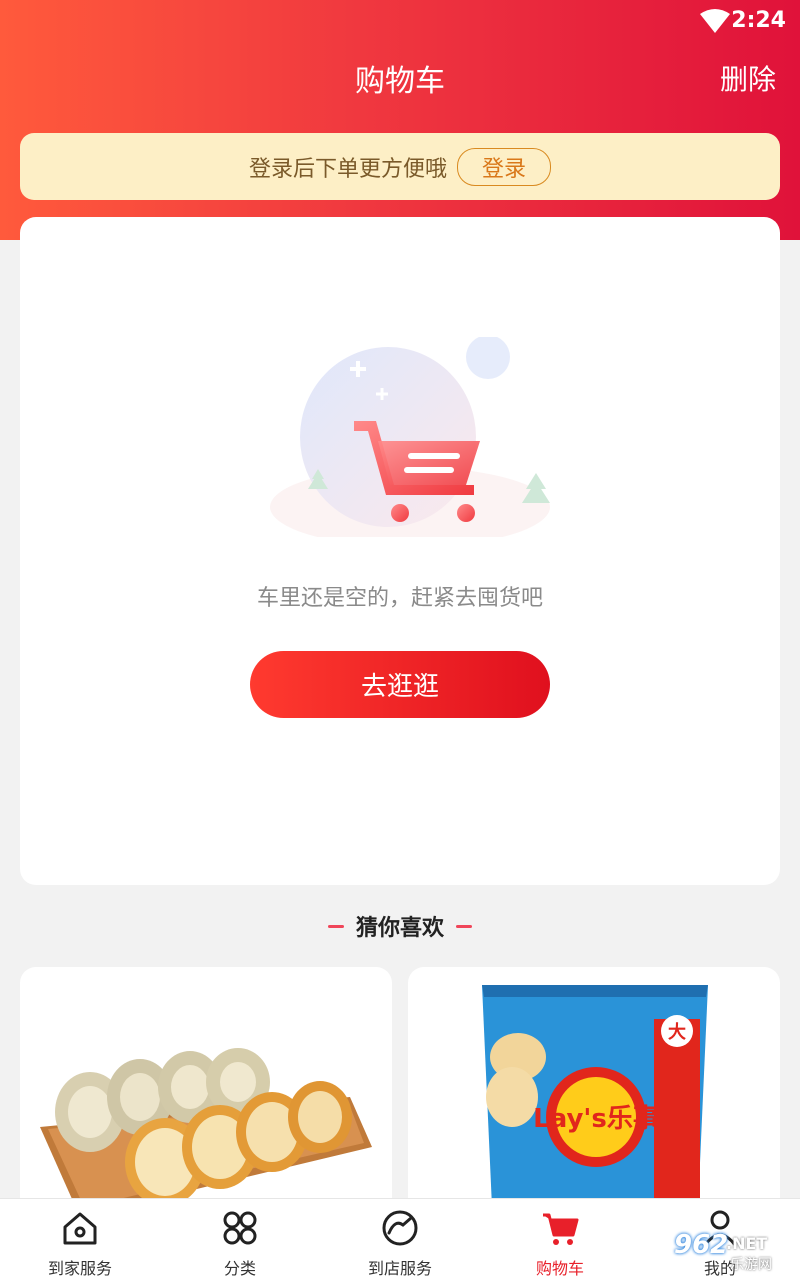 This screenshot has height=1280, width=800. I want to click on product-card-swiss-roll, so click(206, 1097).